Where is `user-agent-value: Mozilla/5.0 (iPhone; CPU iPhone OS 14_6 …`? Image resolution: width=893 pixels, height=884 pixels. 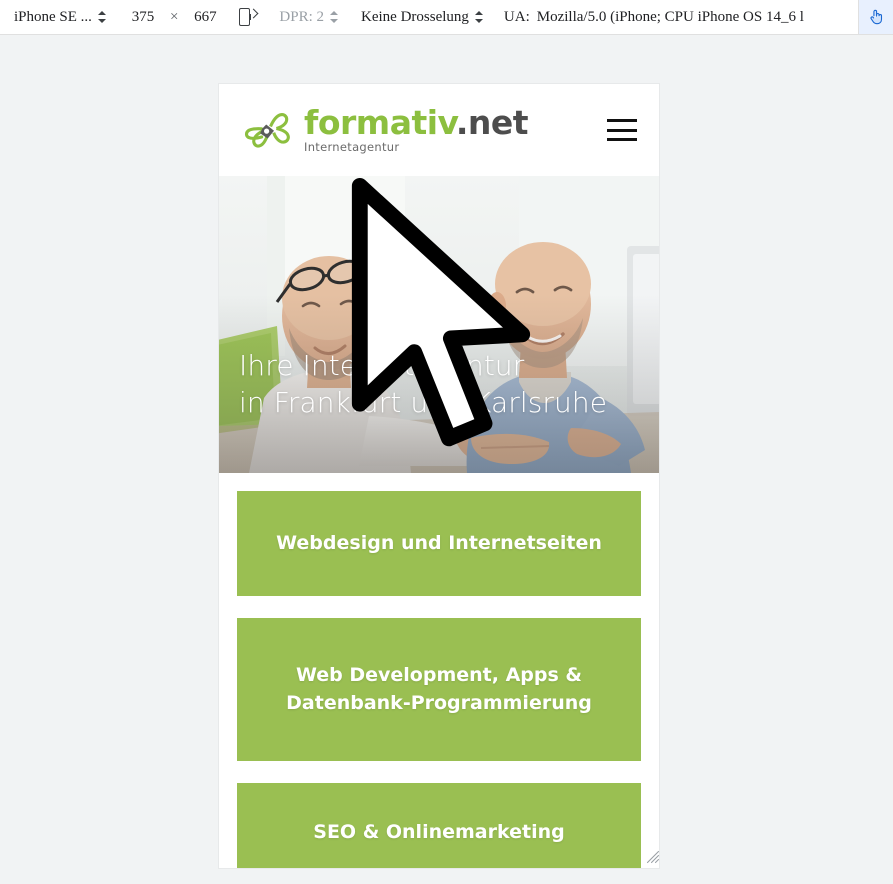
user-agent-value: Mozilla/5.0 (iPhone; CPU iPhone OS 14_6 … is located at coordinates (670, 17).